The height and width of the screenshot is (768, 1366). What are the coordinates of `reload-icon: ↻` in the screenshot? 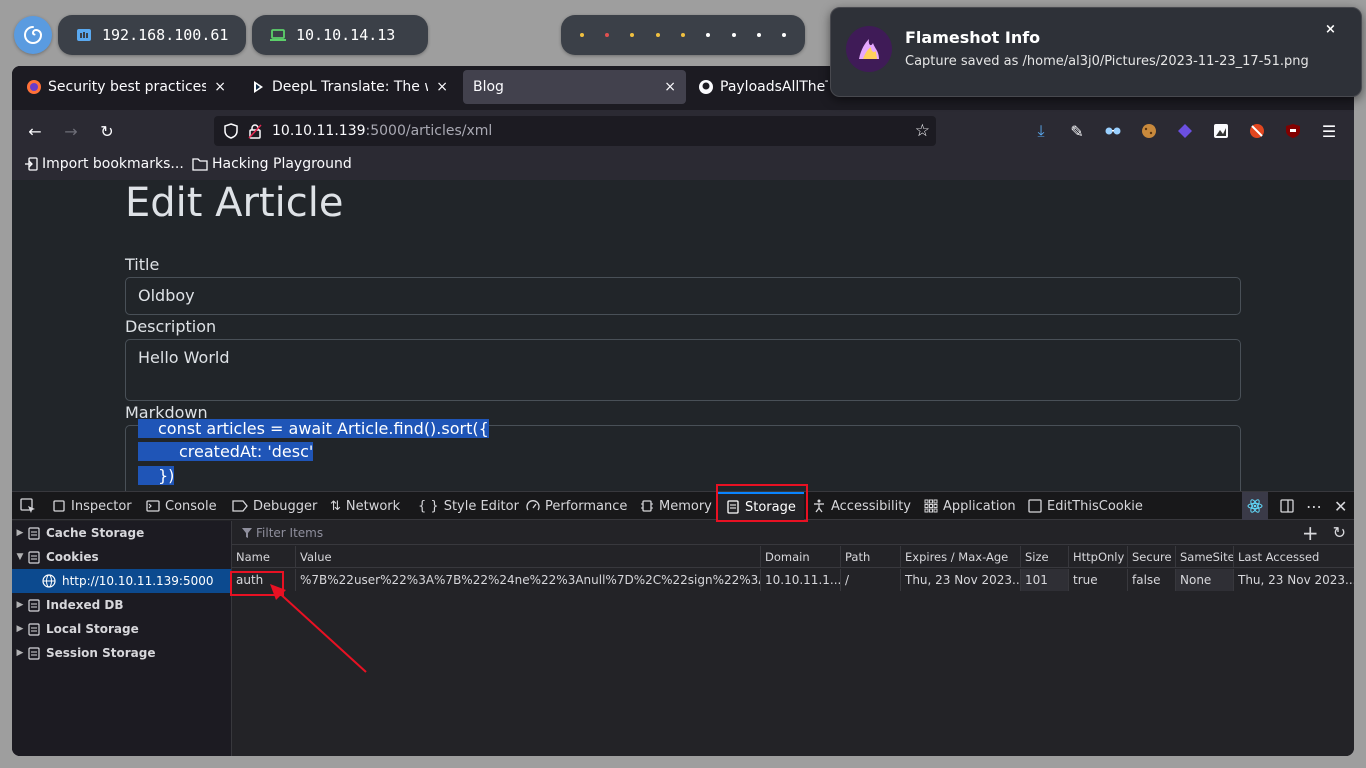 It's located at (107, 131).